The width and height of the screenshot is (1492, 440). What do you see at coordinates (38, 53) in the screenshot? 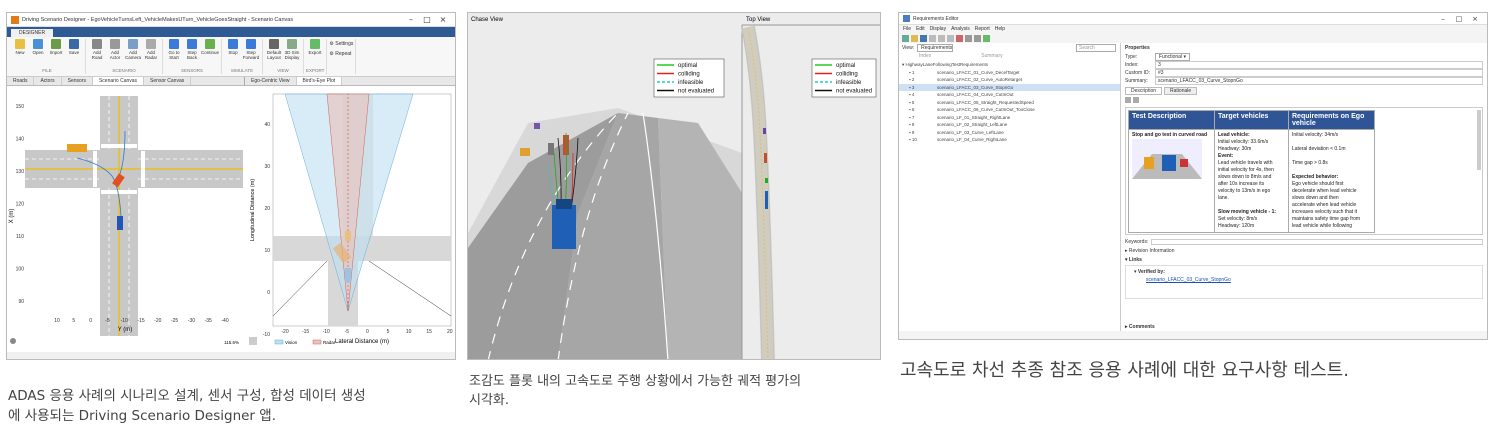
I see `tool-button-open: Open` at bounding box center [38, 53].